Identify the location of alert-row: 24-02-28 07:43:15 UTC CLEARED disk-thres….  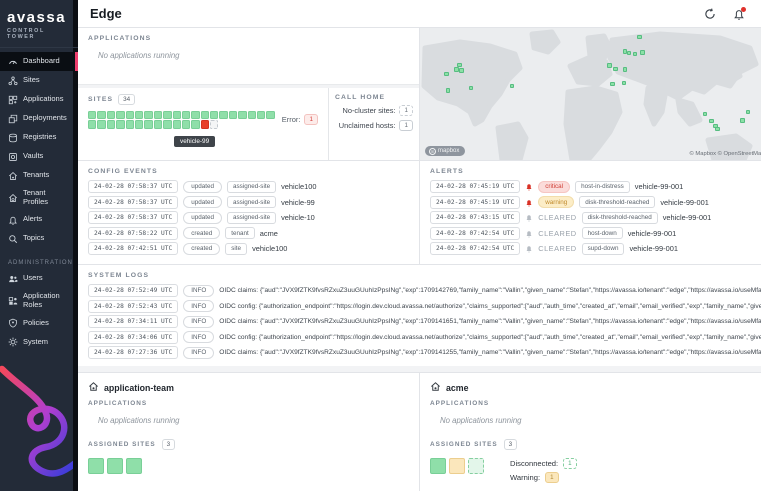
(595, 217).